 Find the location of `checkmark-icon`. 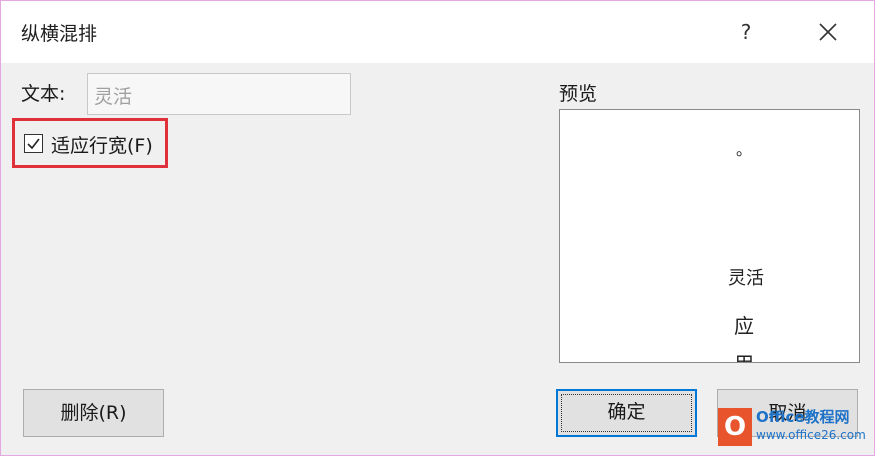

checkmark-icon is located at coordinates (33, 144).